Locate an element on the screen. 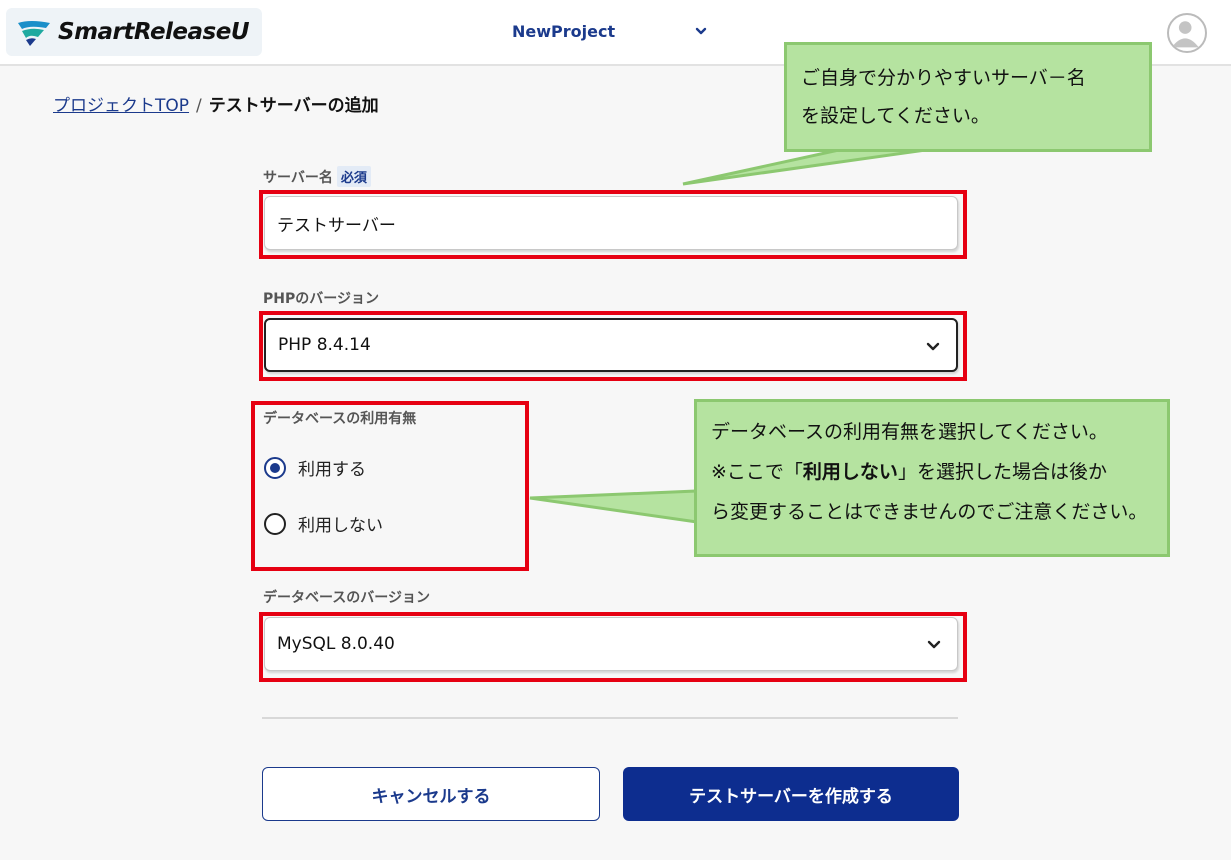 The width and height of the screenshot is (1231, 860). callout-db-line3: ら変更することはできませんのでご注意ください。 is located at coordinates (929, 512).